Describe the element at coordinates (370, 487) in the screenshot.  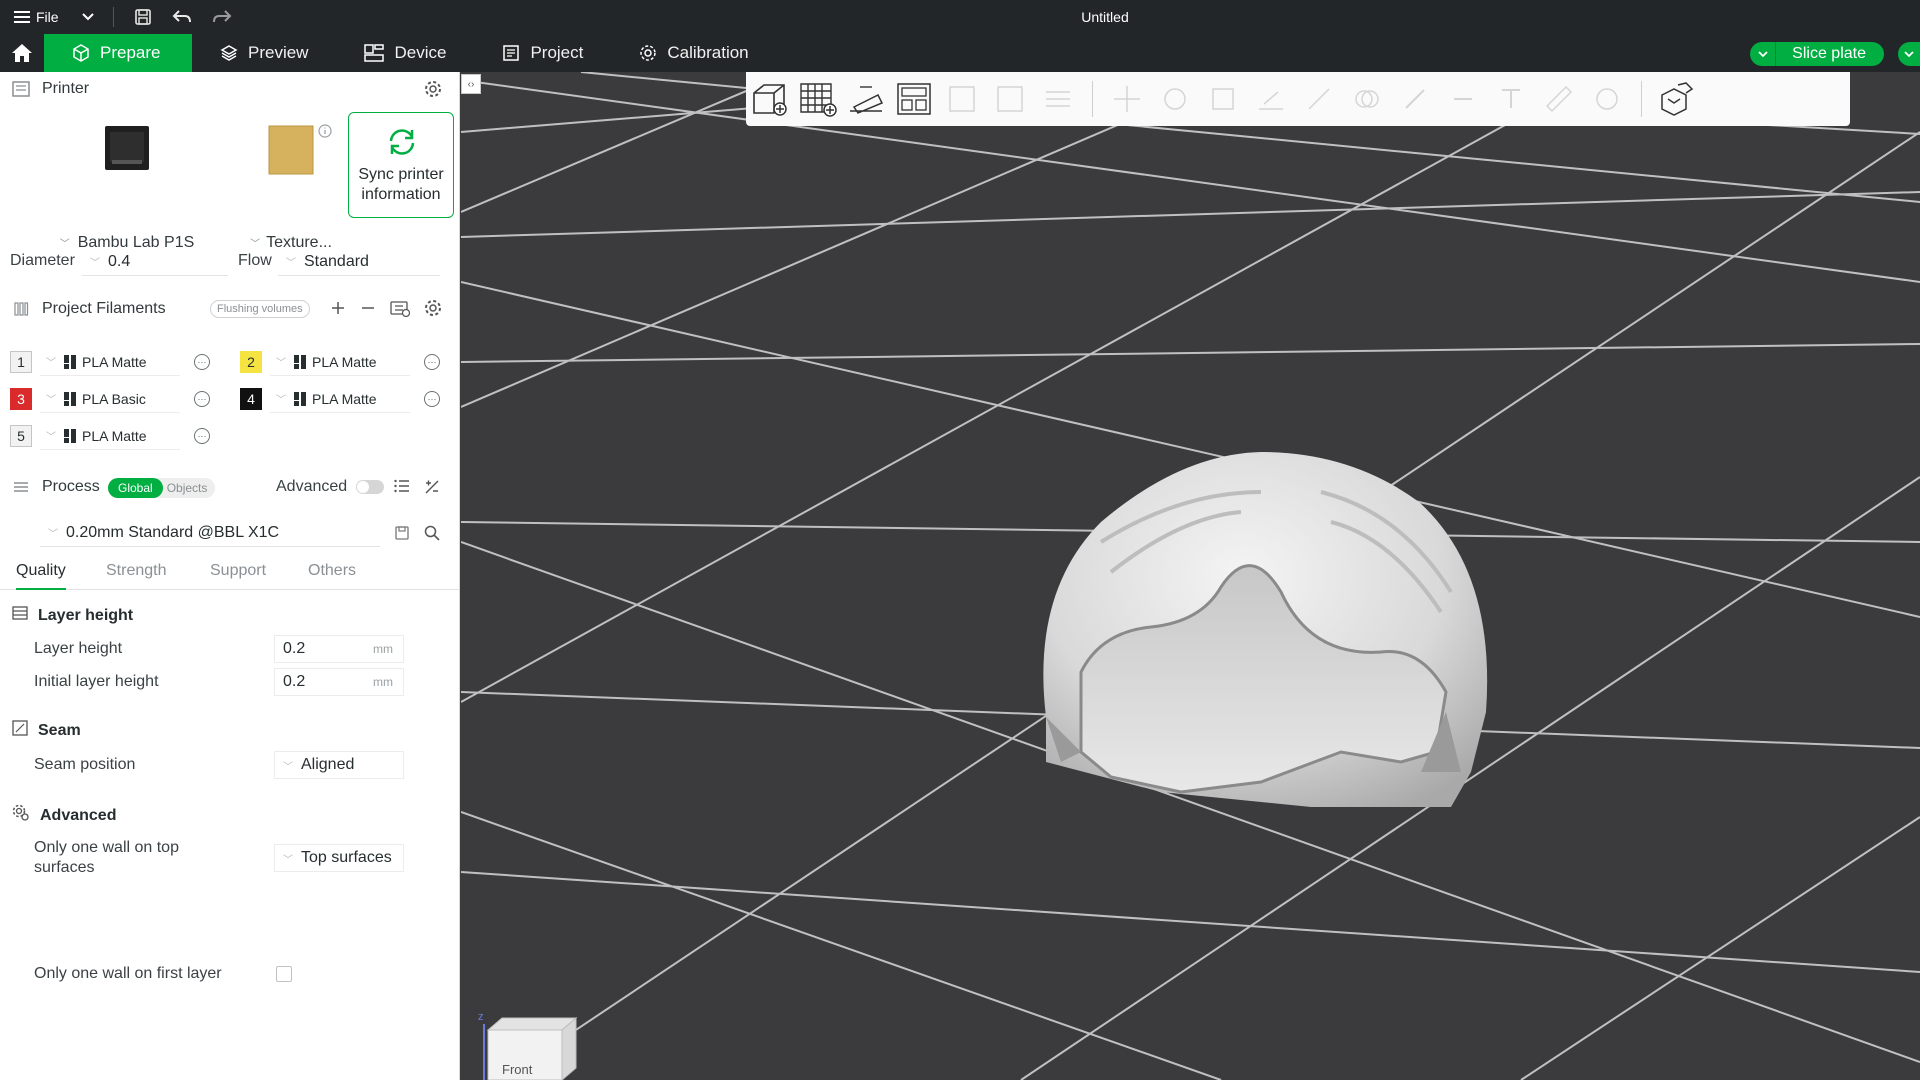
I see `advanced-switch` at that location.